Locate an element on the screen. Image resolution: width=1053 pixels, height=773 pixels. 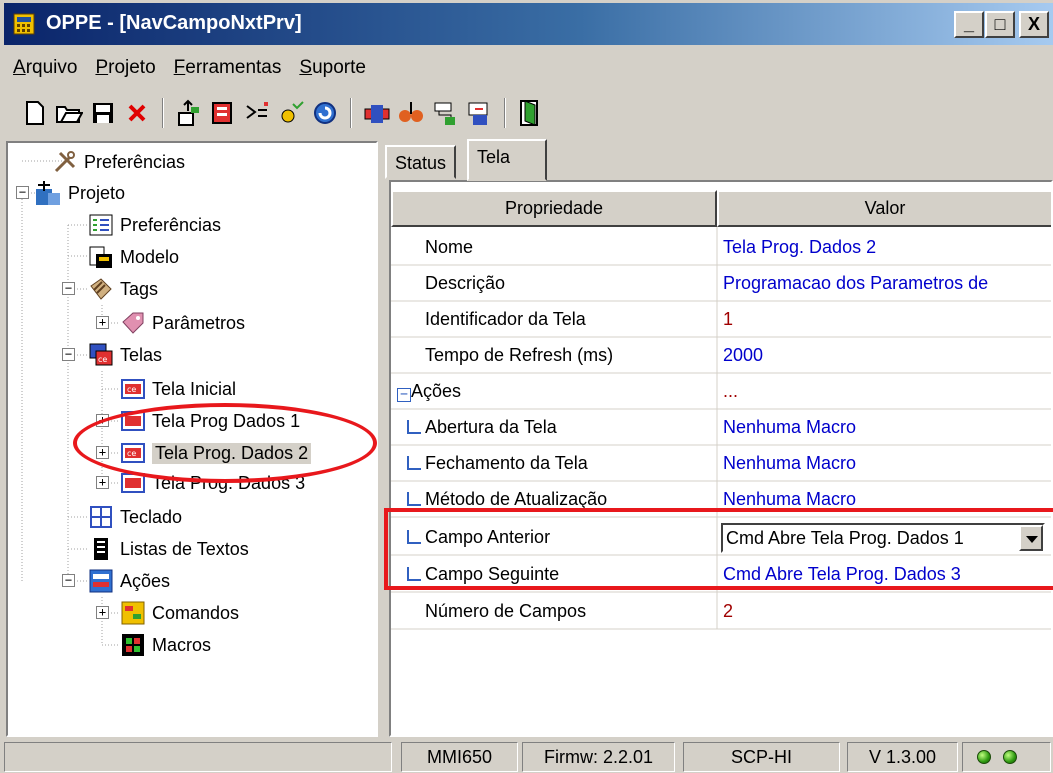
status-version: V 1.3.00 is located at coordinates (902, 757).